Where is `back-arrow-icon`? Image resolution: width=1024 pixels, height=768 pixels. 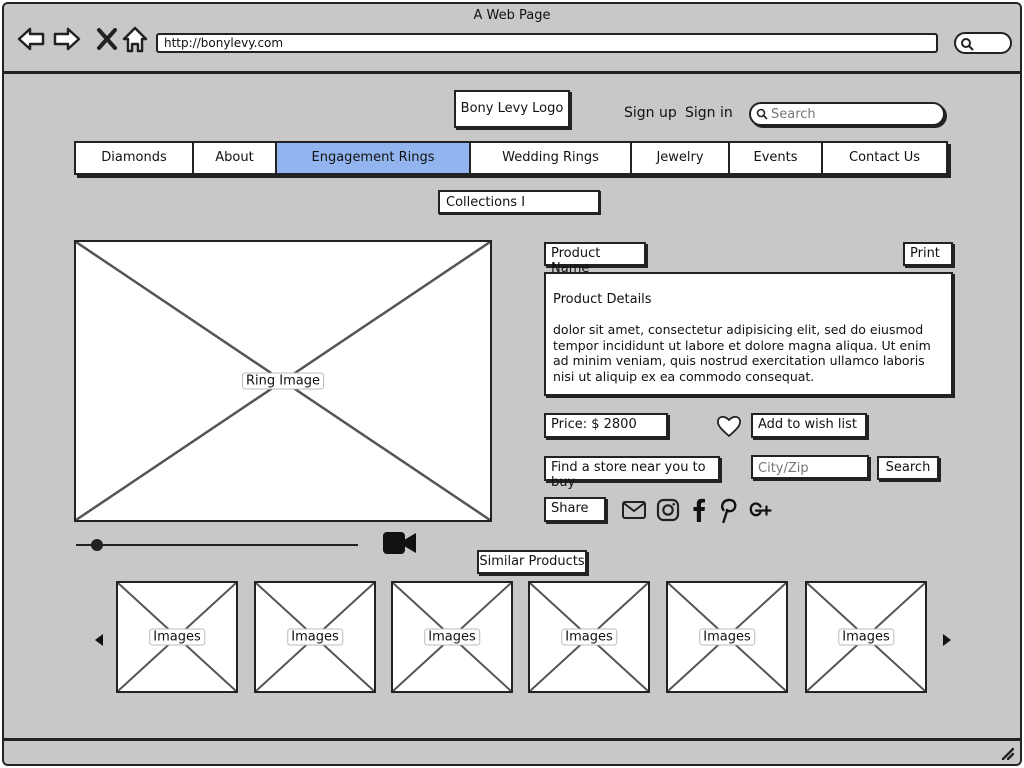
back-arrow-icon is located at coordinates (31, 39).